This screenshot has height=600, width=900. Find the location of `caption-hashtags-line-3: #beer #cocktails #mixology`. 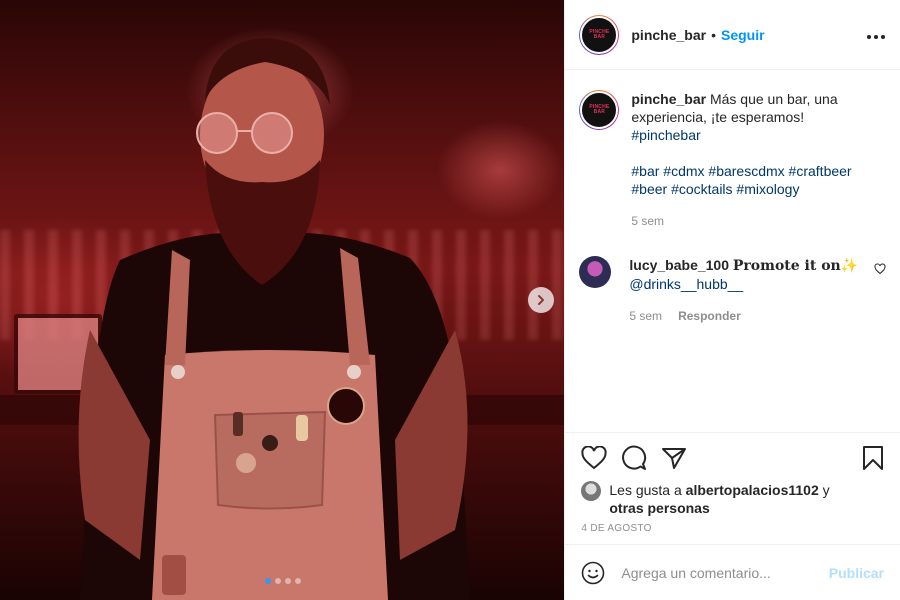

caption-hashtags-line-3: #beer #cocktails #mixology is located at coordinates (715, 189).